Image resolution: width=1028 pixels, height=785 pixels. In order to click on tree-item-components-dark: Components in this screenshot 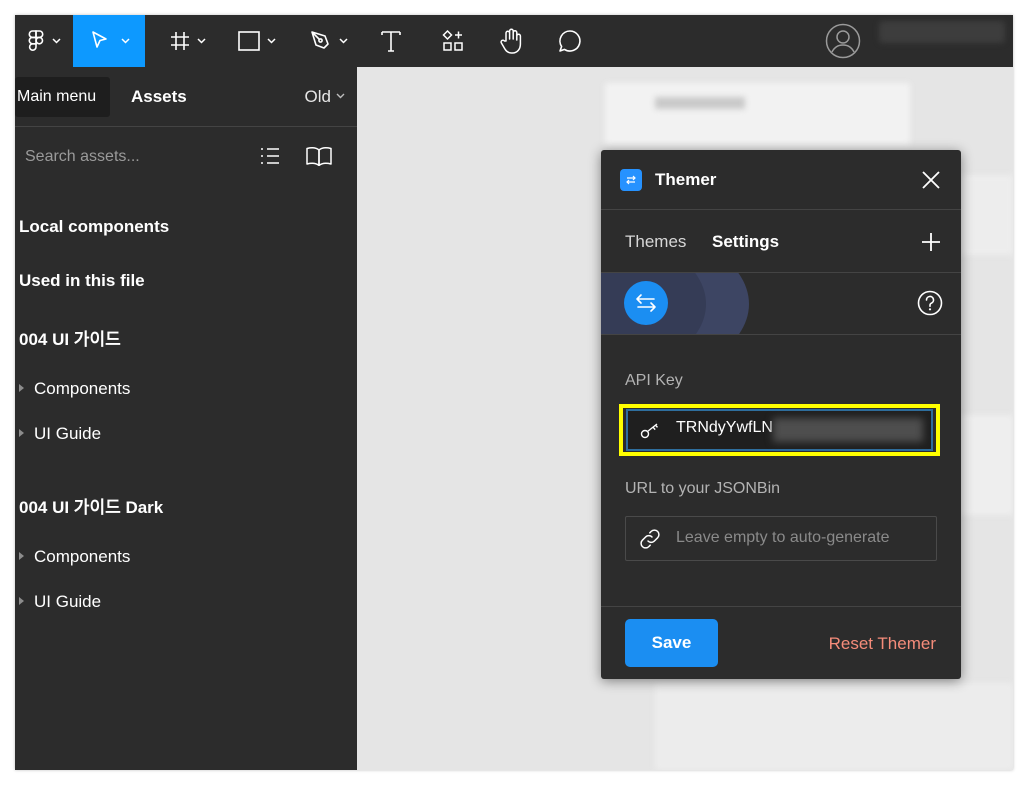, I will do `click(82, 557)`.